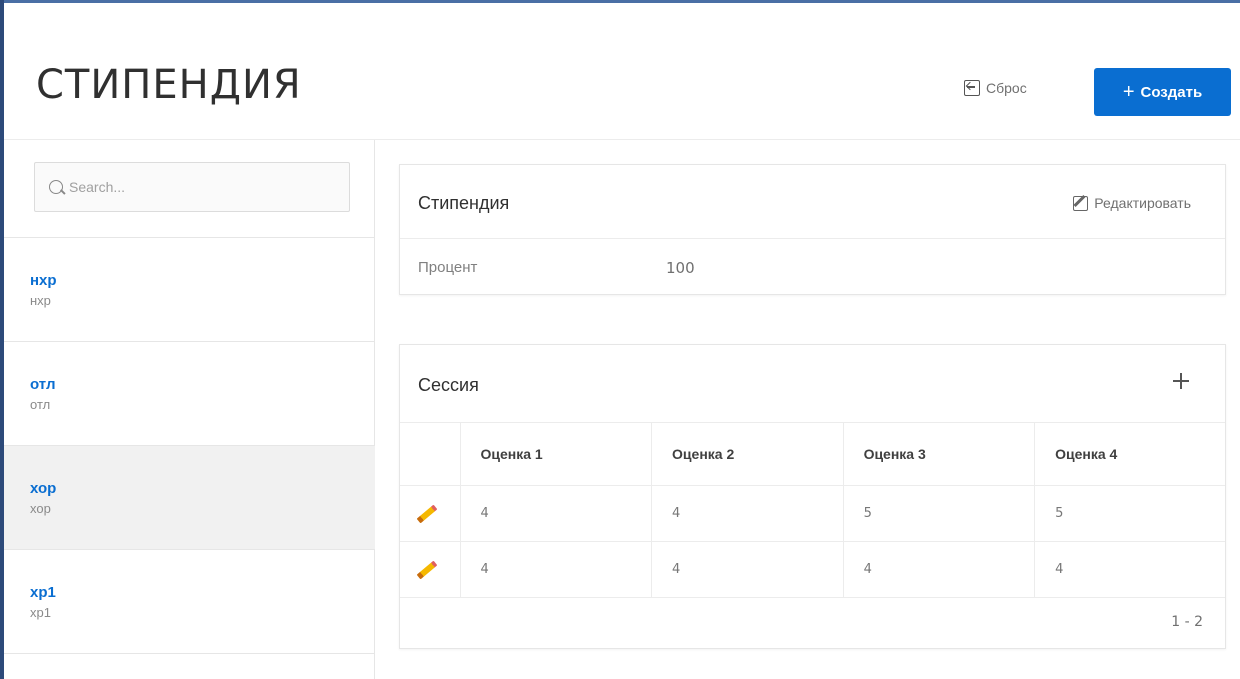 Image resolution: width=1240 pixels, height=679 pixels. Describe the element at coordinates (43, 488) in the screenshot. I see `list-item-title: хор` at that location.